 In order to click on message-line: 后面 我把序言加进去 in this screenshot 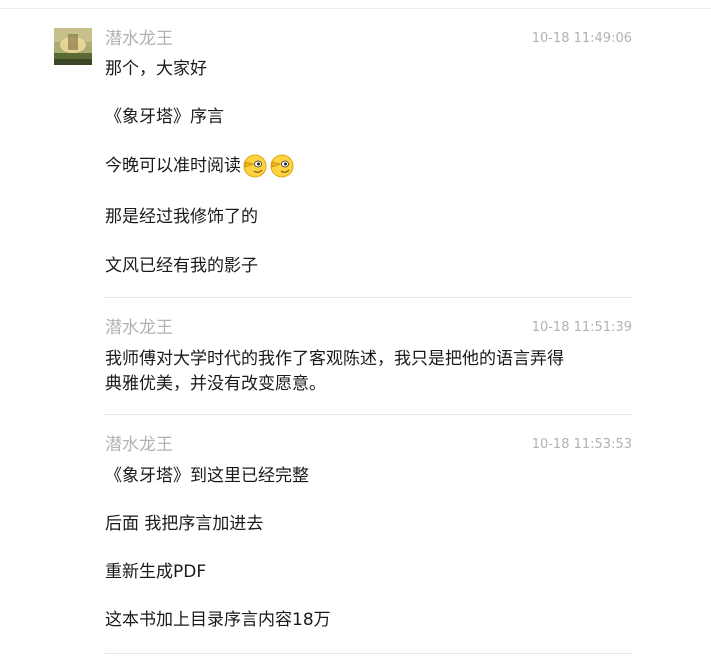, I will do `click(184, 524)`.